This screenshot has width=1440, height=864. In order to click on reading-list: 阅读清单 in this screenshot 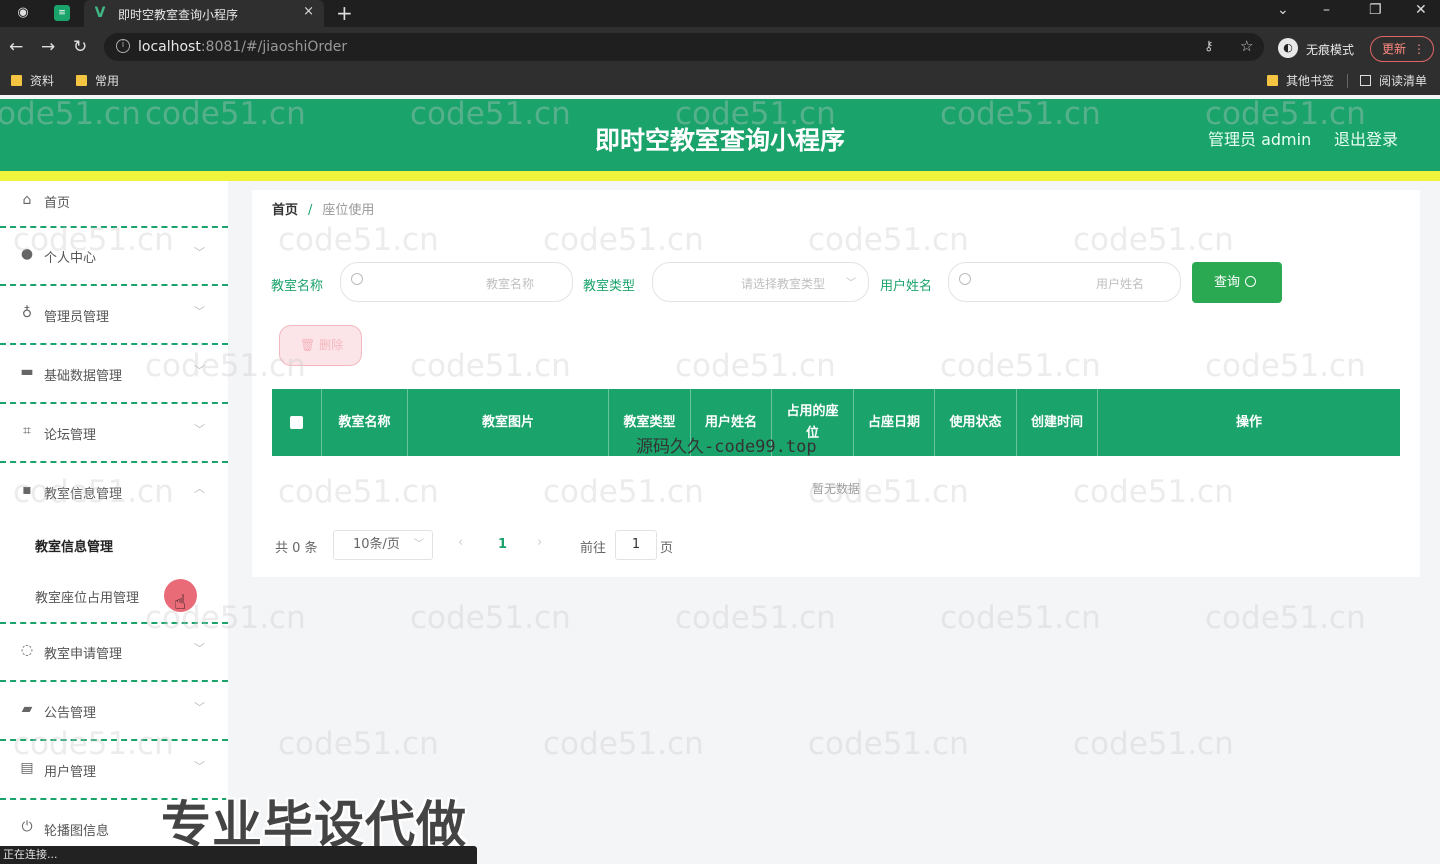, I will do `click(1393, 81)`.